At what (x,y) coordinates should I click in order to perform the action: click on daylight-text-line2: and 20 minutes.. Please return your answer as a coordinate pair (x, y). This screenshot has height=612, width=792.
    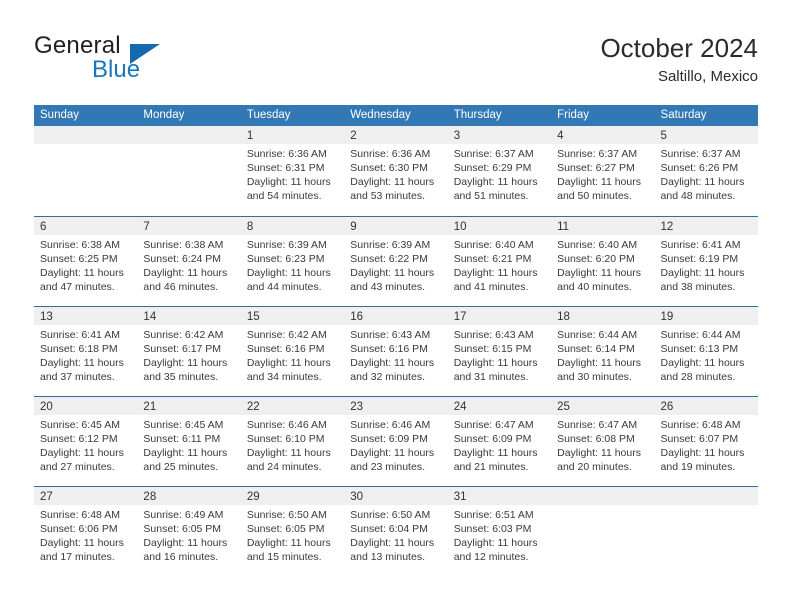
    Looking at the image, I should click on (594, 467).